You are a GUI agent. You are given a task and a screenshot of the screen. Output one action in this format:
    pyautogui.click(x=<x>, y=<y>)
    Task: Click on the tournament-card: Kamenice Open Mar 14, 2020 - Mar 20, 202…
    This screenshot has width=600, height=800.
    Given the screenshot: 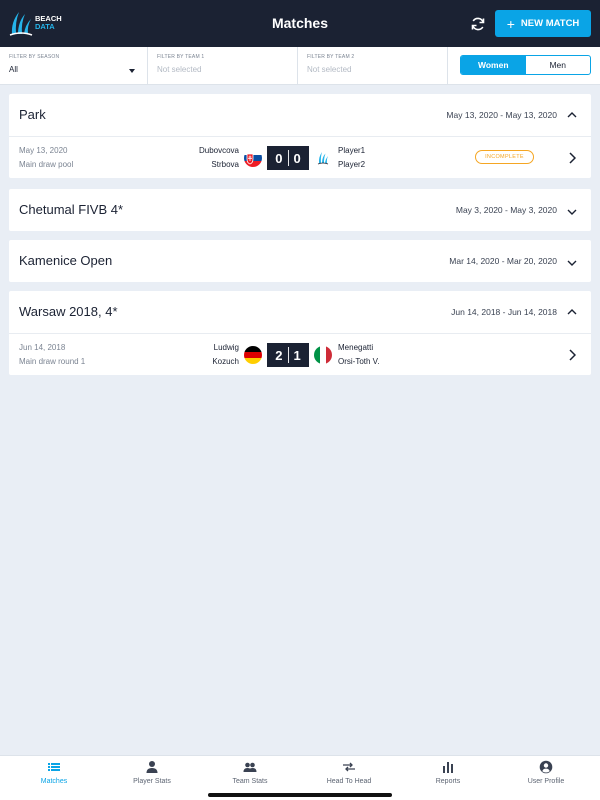 What is the action you would take?
    pyautogui.click(x=300, y=261)
    